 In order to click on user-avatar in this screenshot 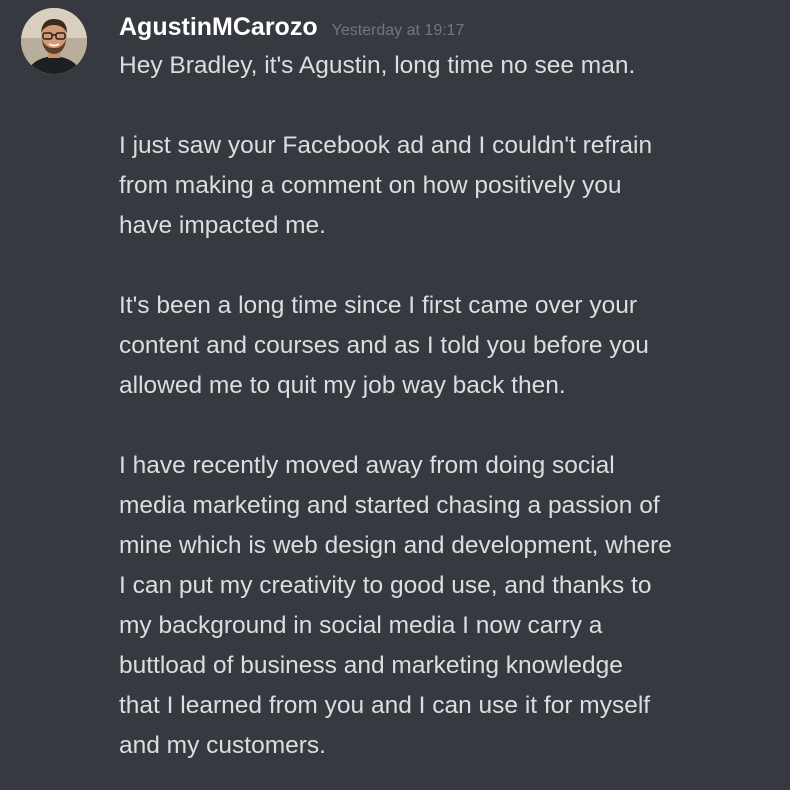, I will do `click(54, 41)`.